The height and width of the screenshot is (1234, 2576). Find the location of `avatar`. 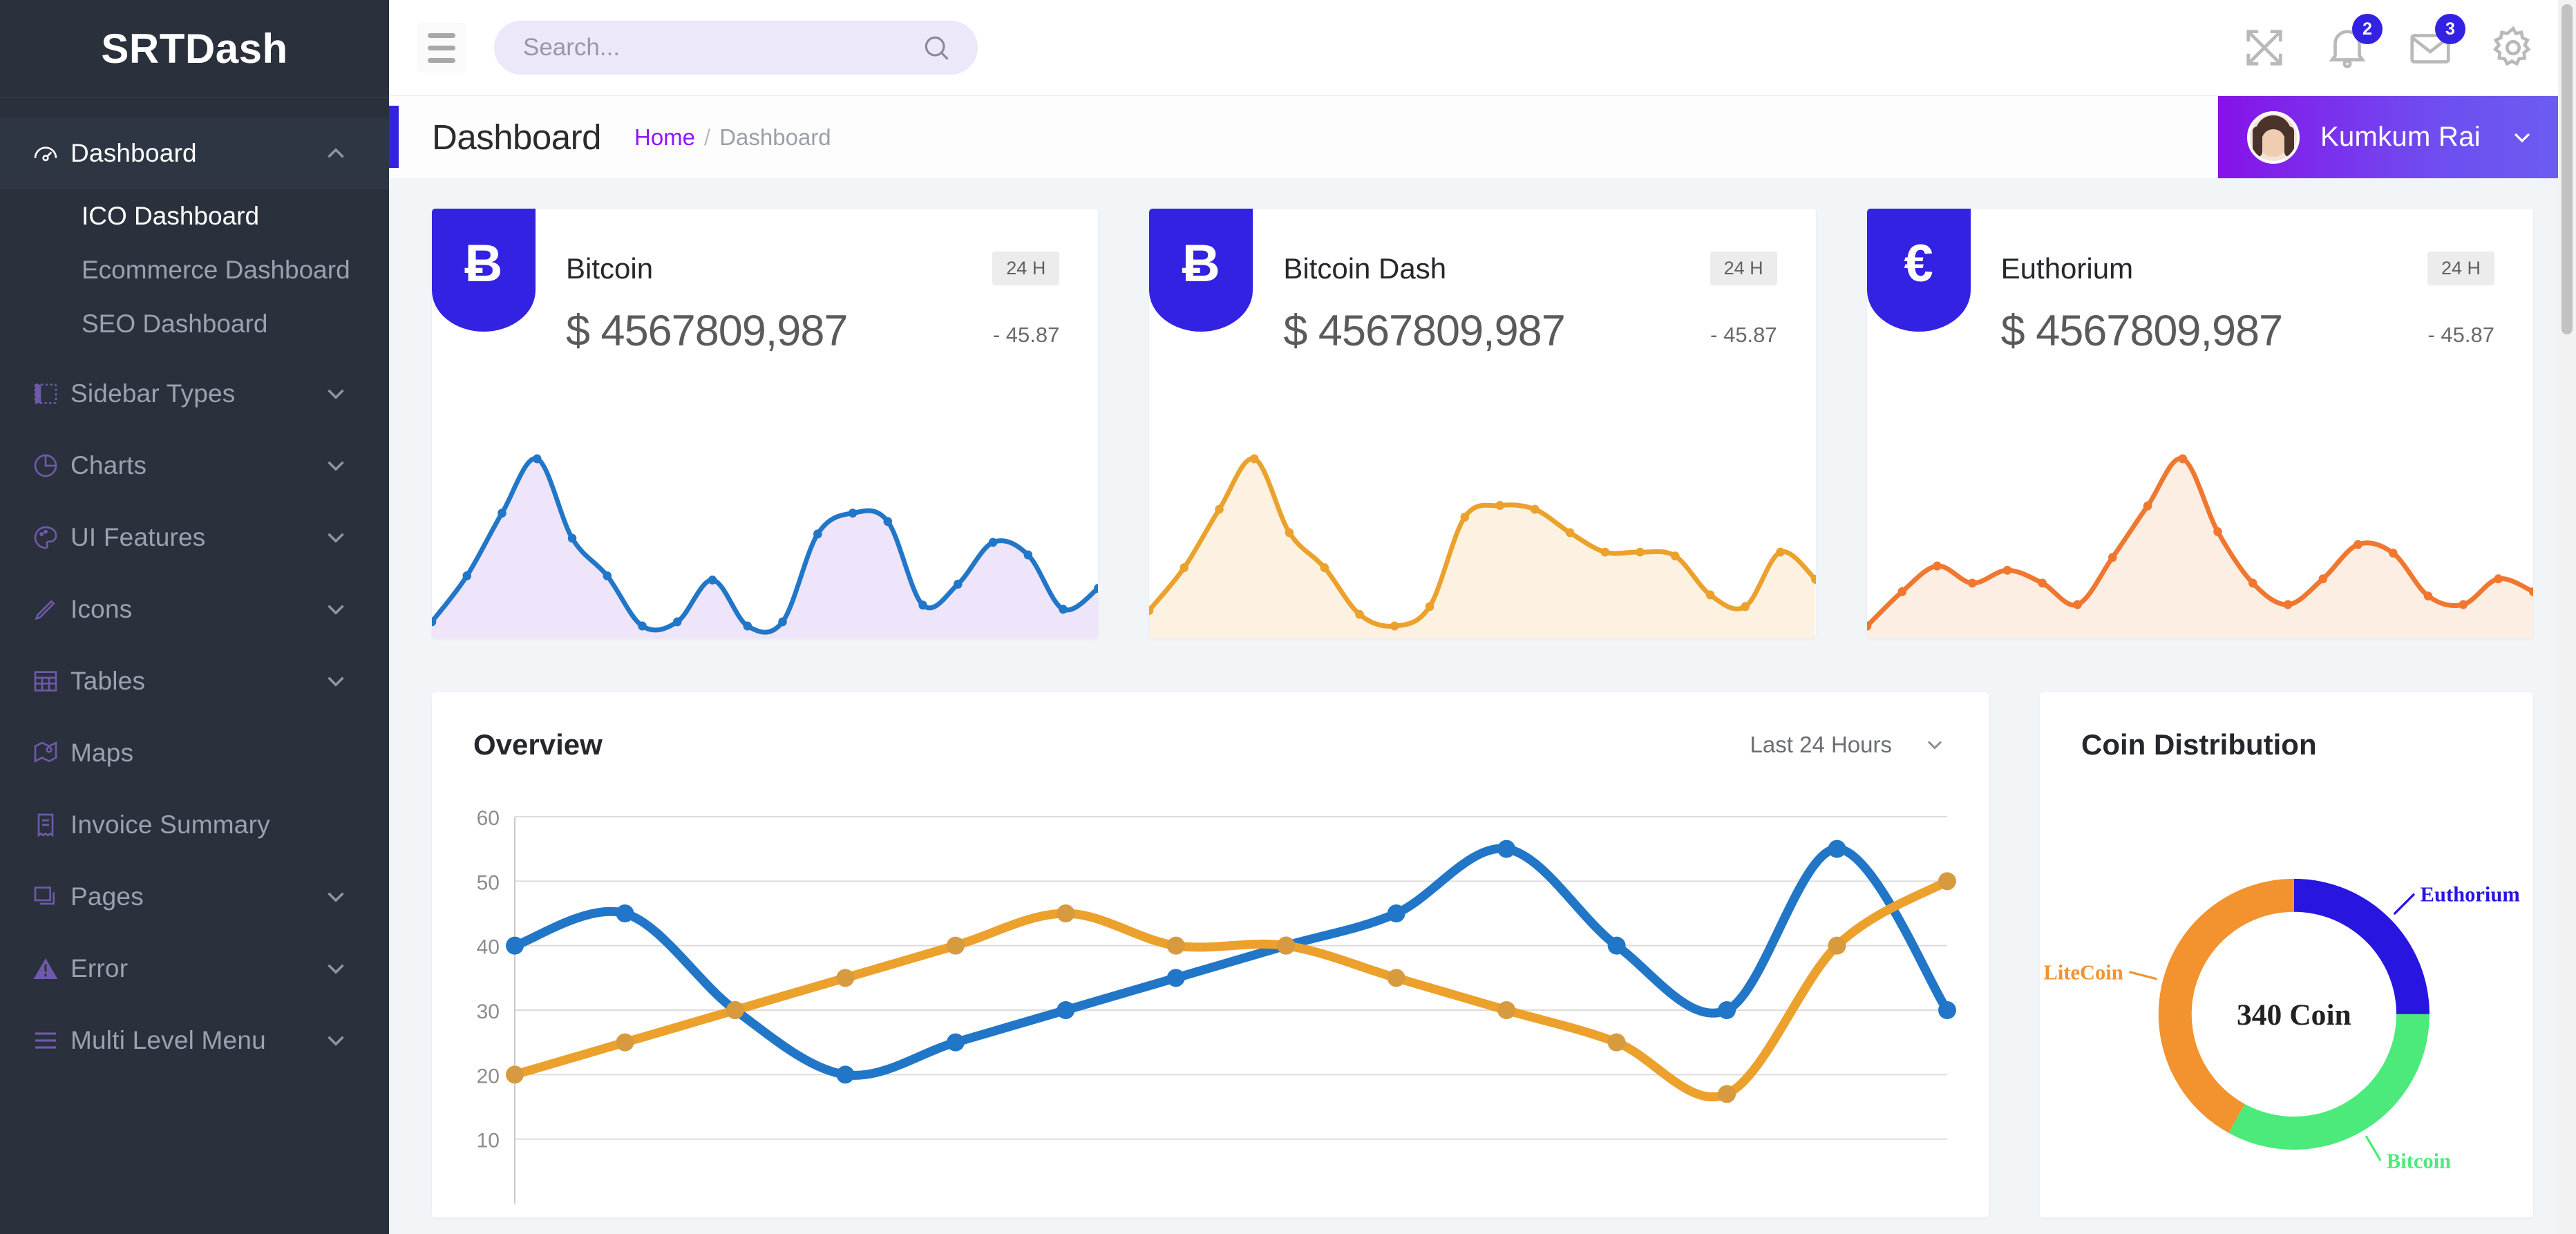

avatar is located at coordinates (2273, 137).